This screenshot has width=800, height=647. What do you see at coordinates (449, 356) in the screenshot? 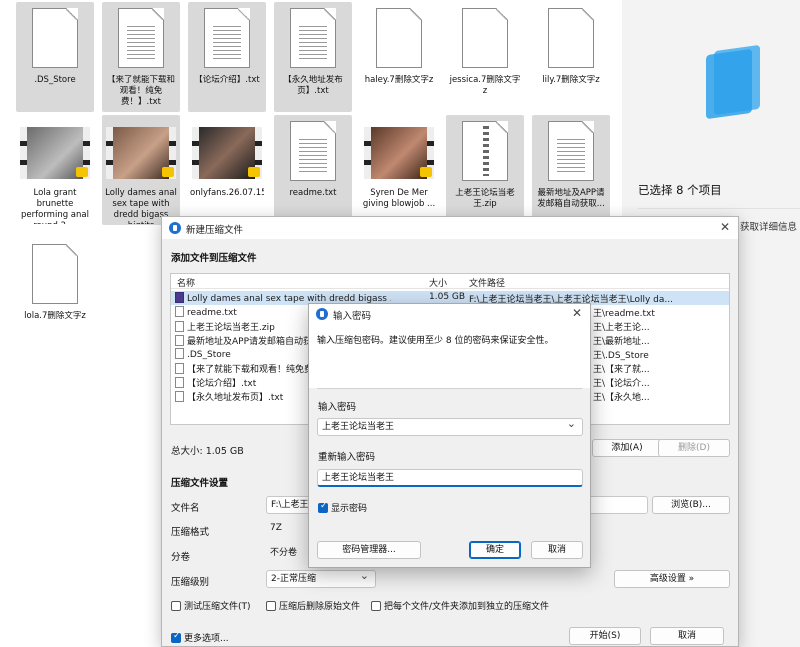
I see `password-description: 输入压缩包密码。建议使用至少 8 位的密码来保证安全性。` at bounding box center [449, 356].